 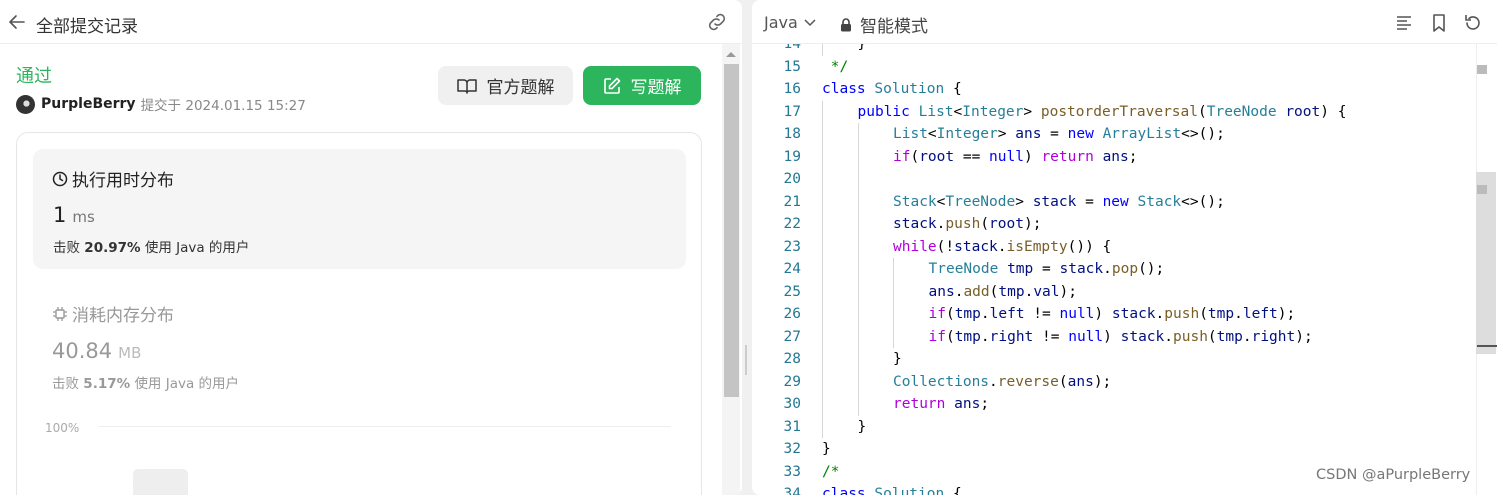 What do you see at coordinates (1133, 314) in the screenshot?
I see `code-token: stack` at bounding box center [1133, 314].